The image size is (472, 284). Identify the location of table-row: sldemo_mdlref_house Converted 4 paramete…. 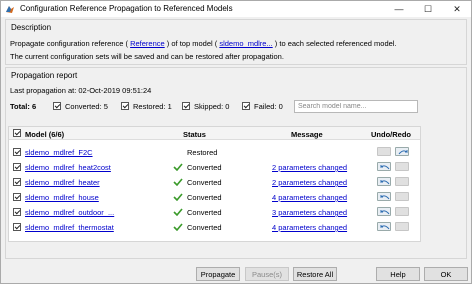
(214, 196).